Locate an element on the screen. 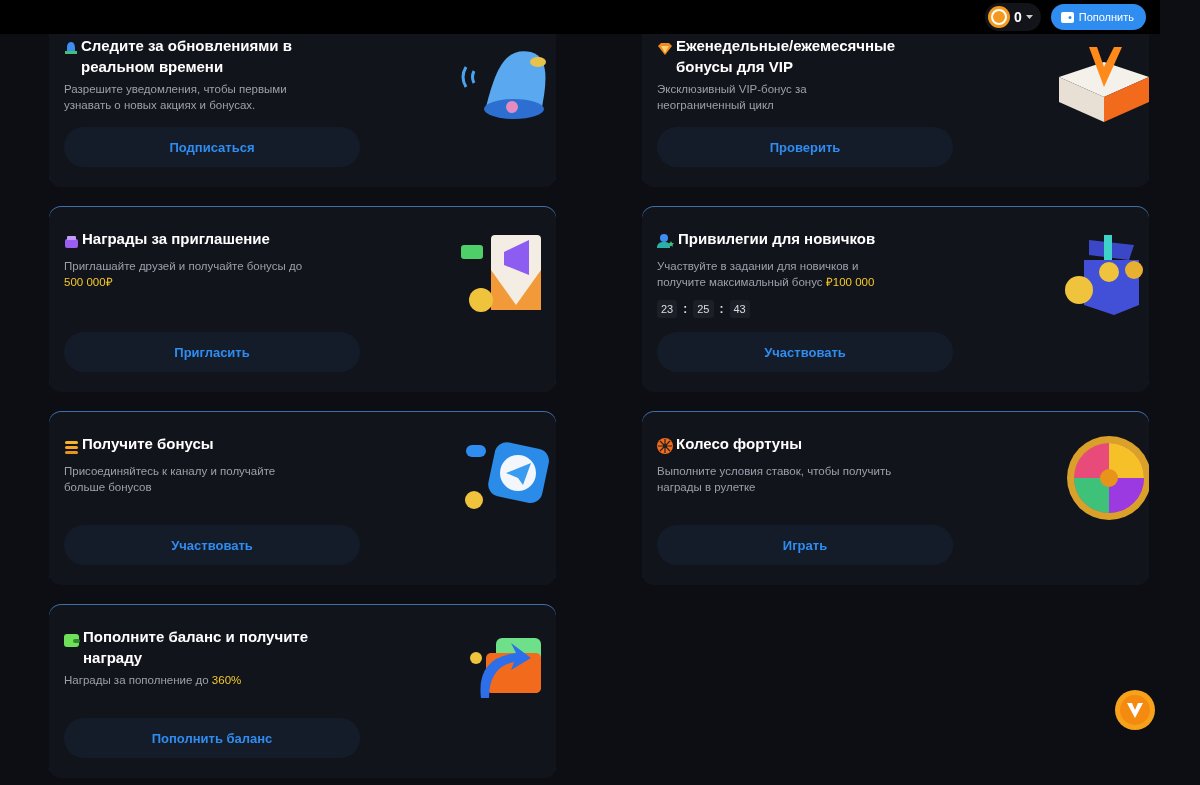  deposit-button: Пополнить is located at coordinates (1098, 17).